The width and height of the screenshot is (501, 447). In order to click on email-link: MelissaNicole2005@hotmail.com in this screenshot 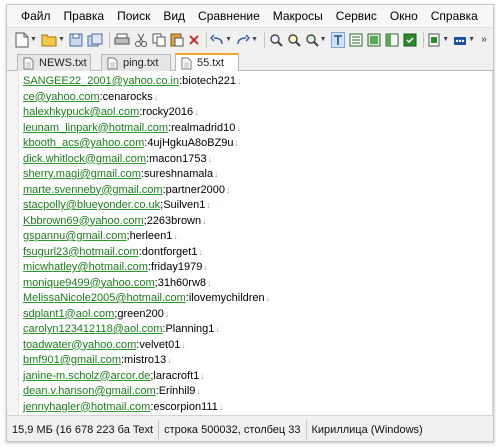, I will do `click(104, 298)`.